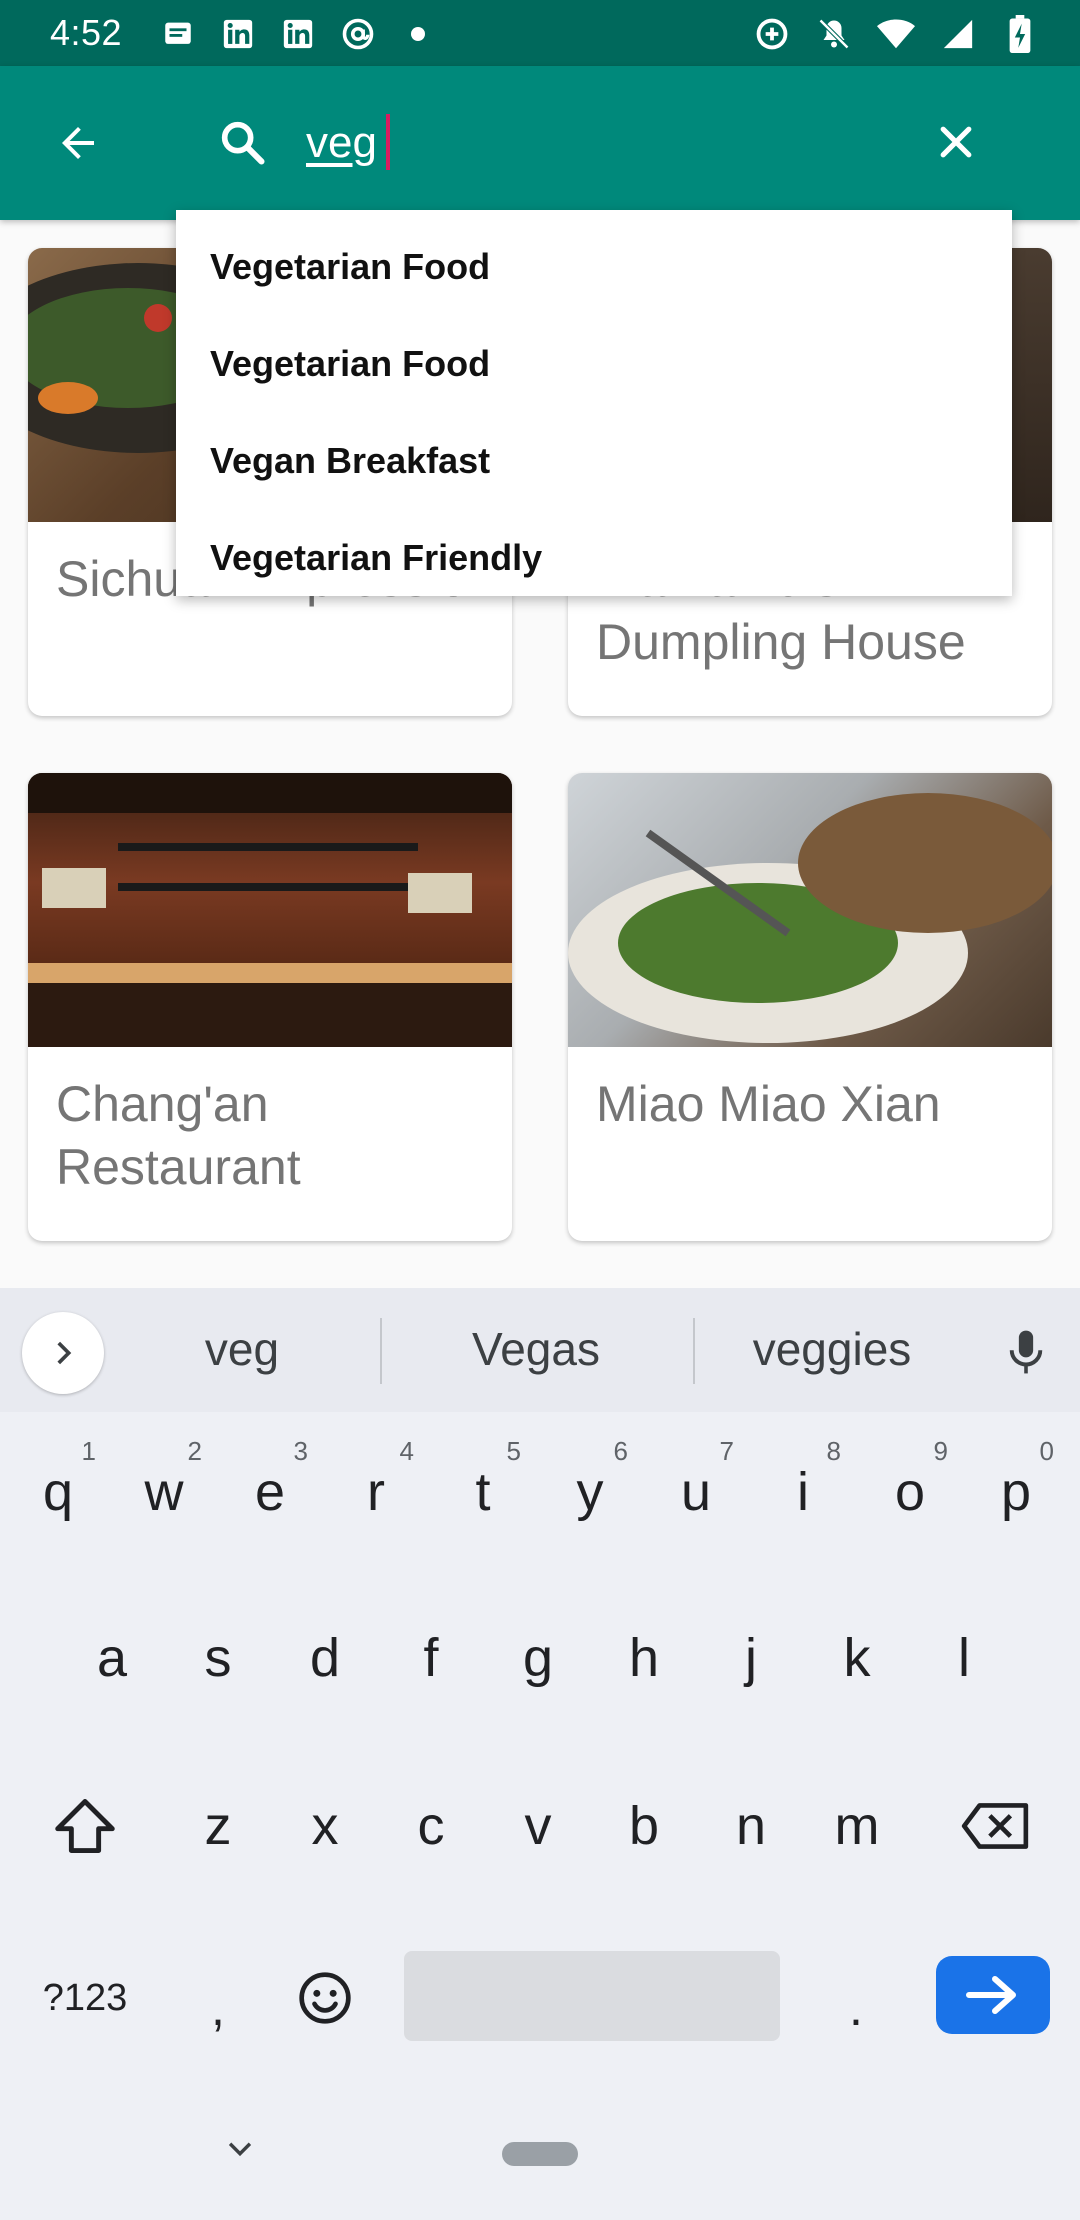 Image resolution: width=1080 pixels, height=2220 pixels. I want to click on restaurant-card: Chang'an Restaurant, so click(270, 1007).